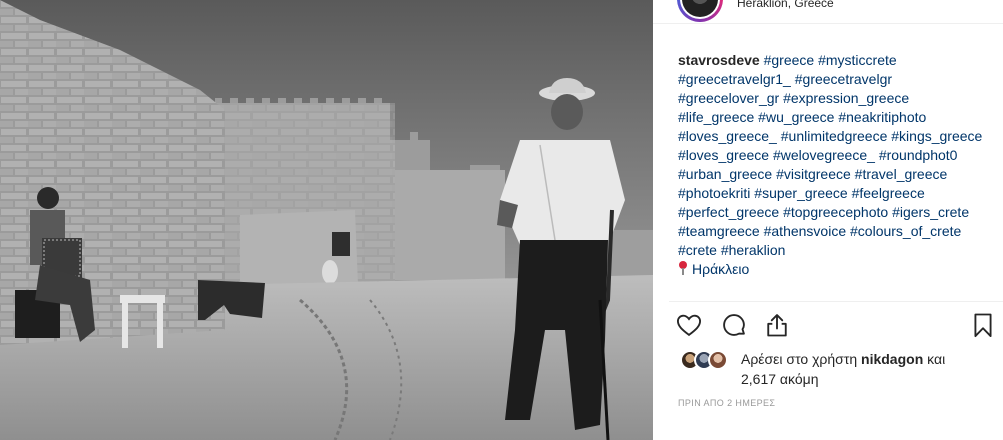  I want to click on hashtag-link: #wu_greece, so click(796, 117).